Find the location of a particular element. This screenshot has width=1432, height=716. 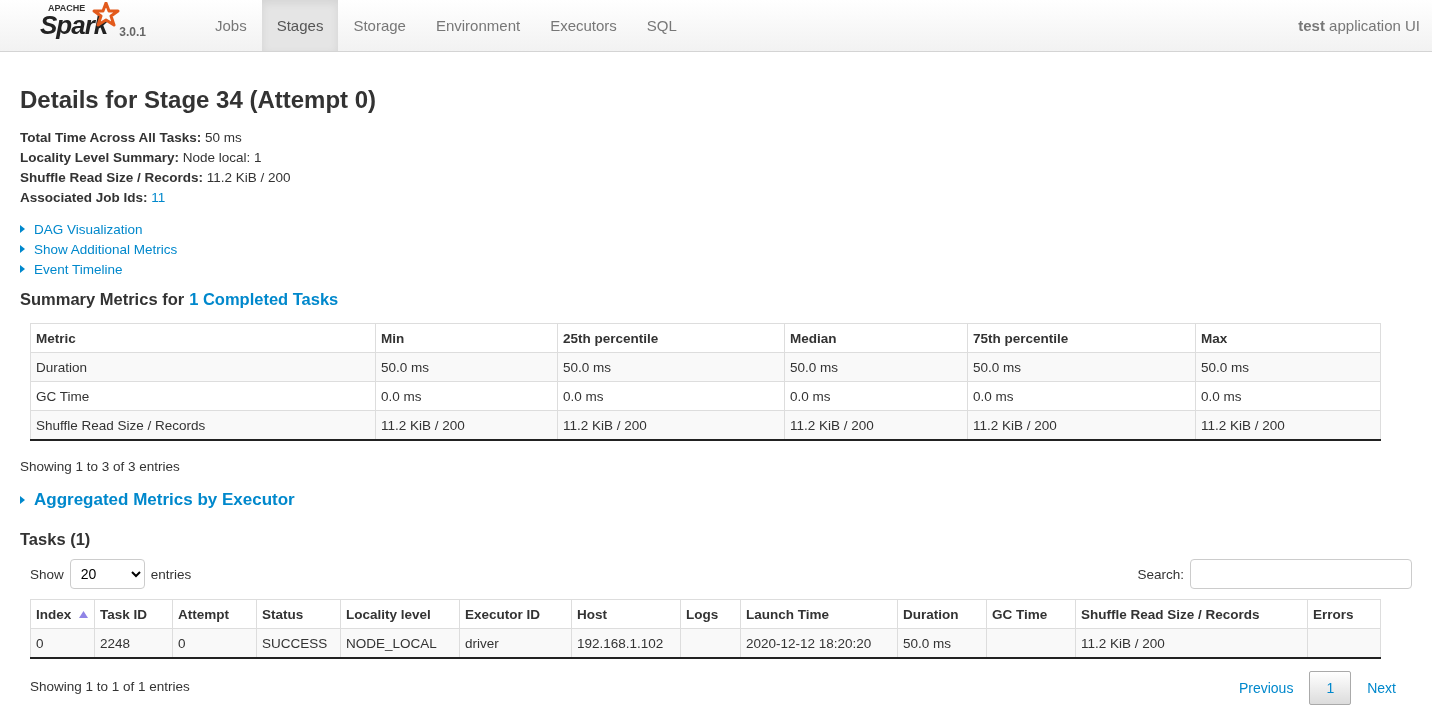

column-label: Shuffle Read Size / Records is located at coordinates (1170, 614).